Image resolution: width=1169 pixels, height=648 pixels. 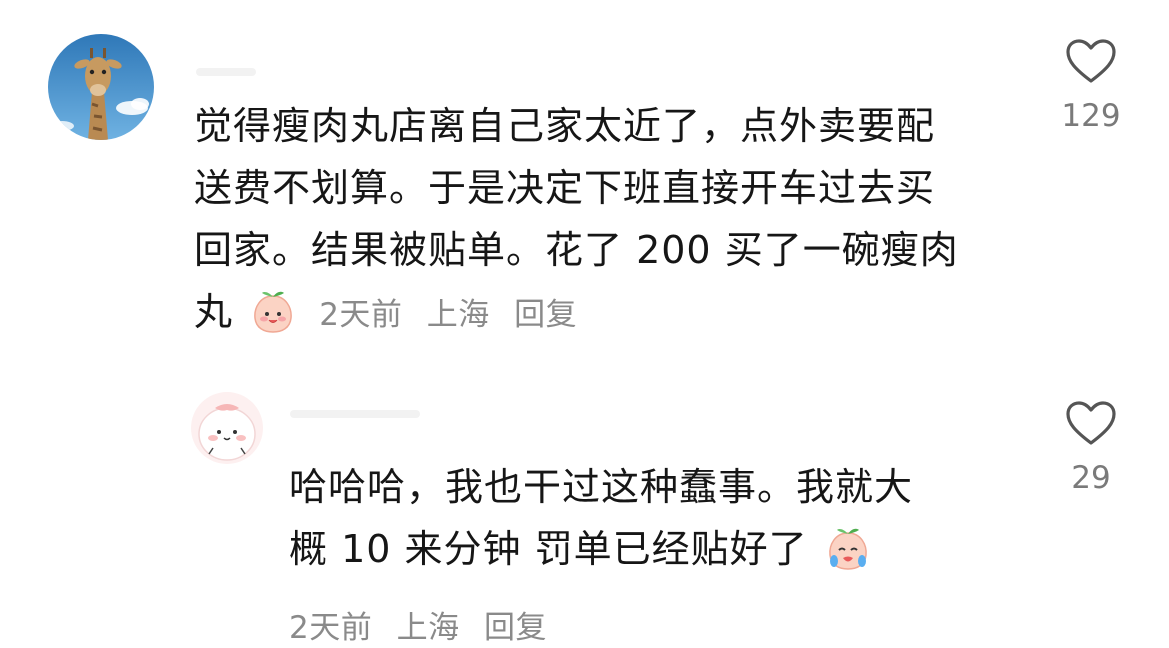 I want to click on comment-line: 丸, so click(x=214, y=312).